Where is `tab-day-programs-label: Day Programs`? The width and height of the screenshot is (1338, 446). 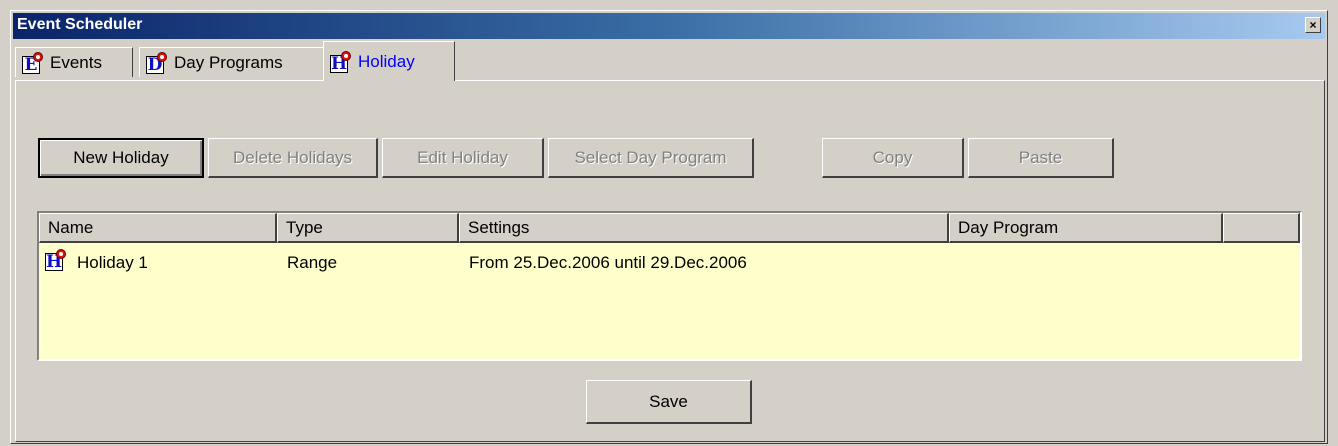
tab-day-programs-label: Day Programs is located at coordinates (228, 62).